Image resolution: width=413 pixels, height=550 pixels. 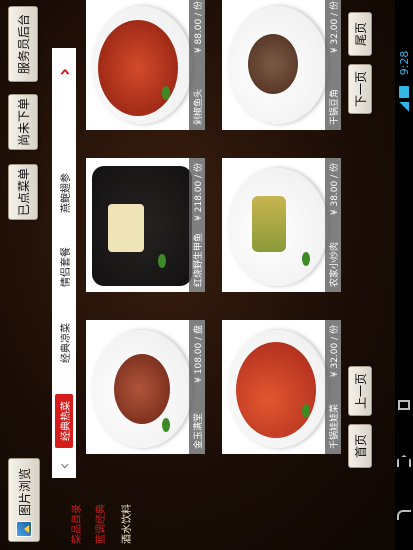 I want to click on chevron-right-icon: ›, so click(x=64, y=72).